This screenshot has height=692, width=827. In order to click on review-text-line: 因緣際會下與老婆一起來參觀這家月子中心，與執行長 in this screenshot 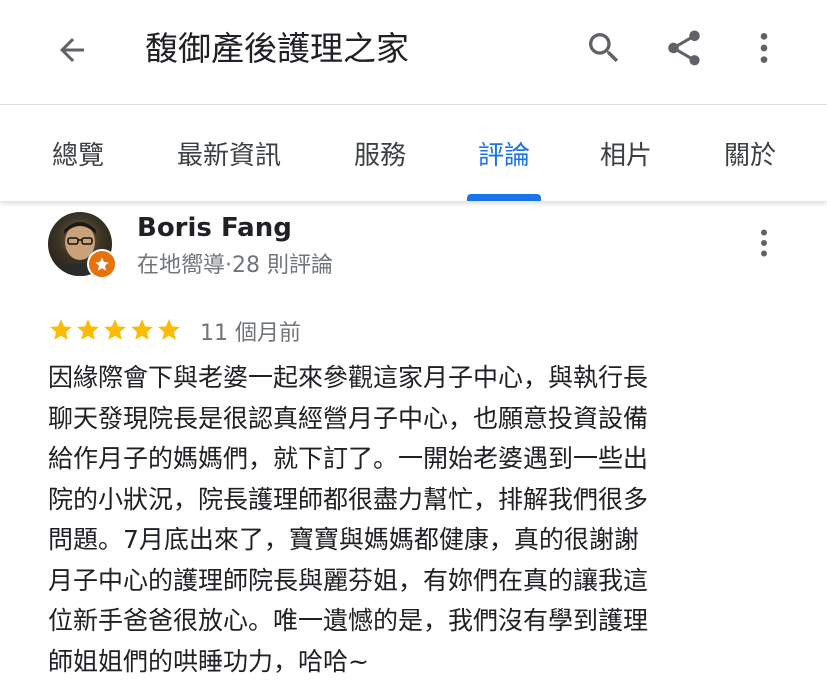, I will do `click(348, 377)`.